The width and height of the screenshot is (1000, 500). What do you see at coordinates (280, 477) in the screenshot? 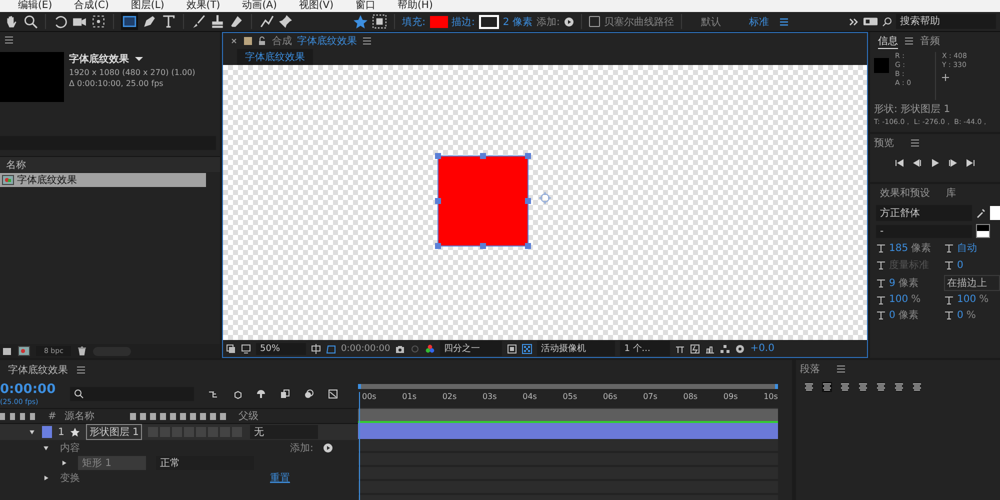
I see `reset-link: 重置` at bounding box center [280, 477].